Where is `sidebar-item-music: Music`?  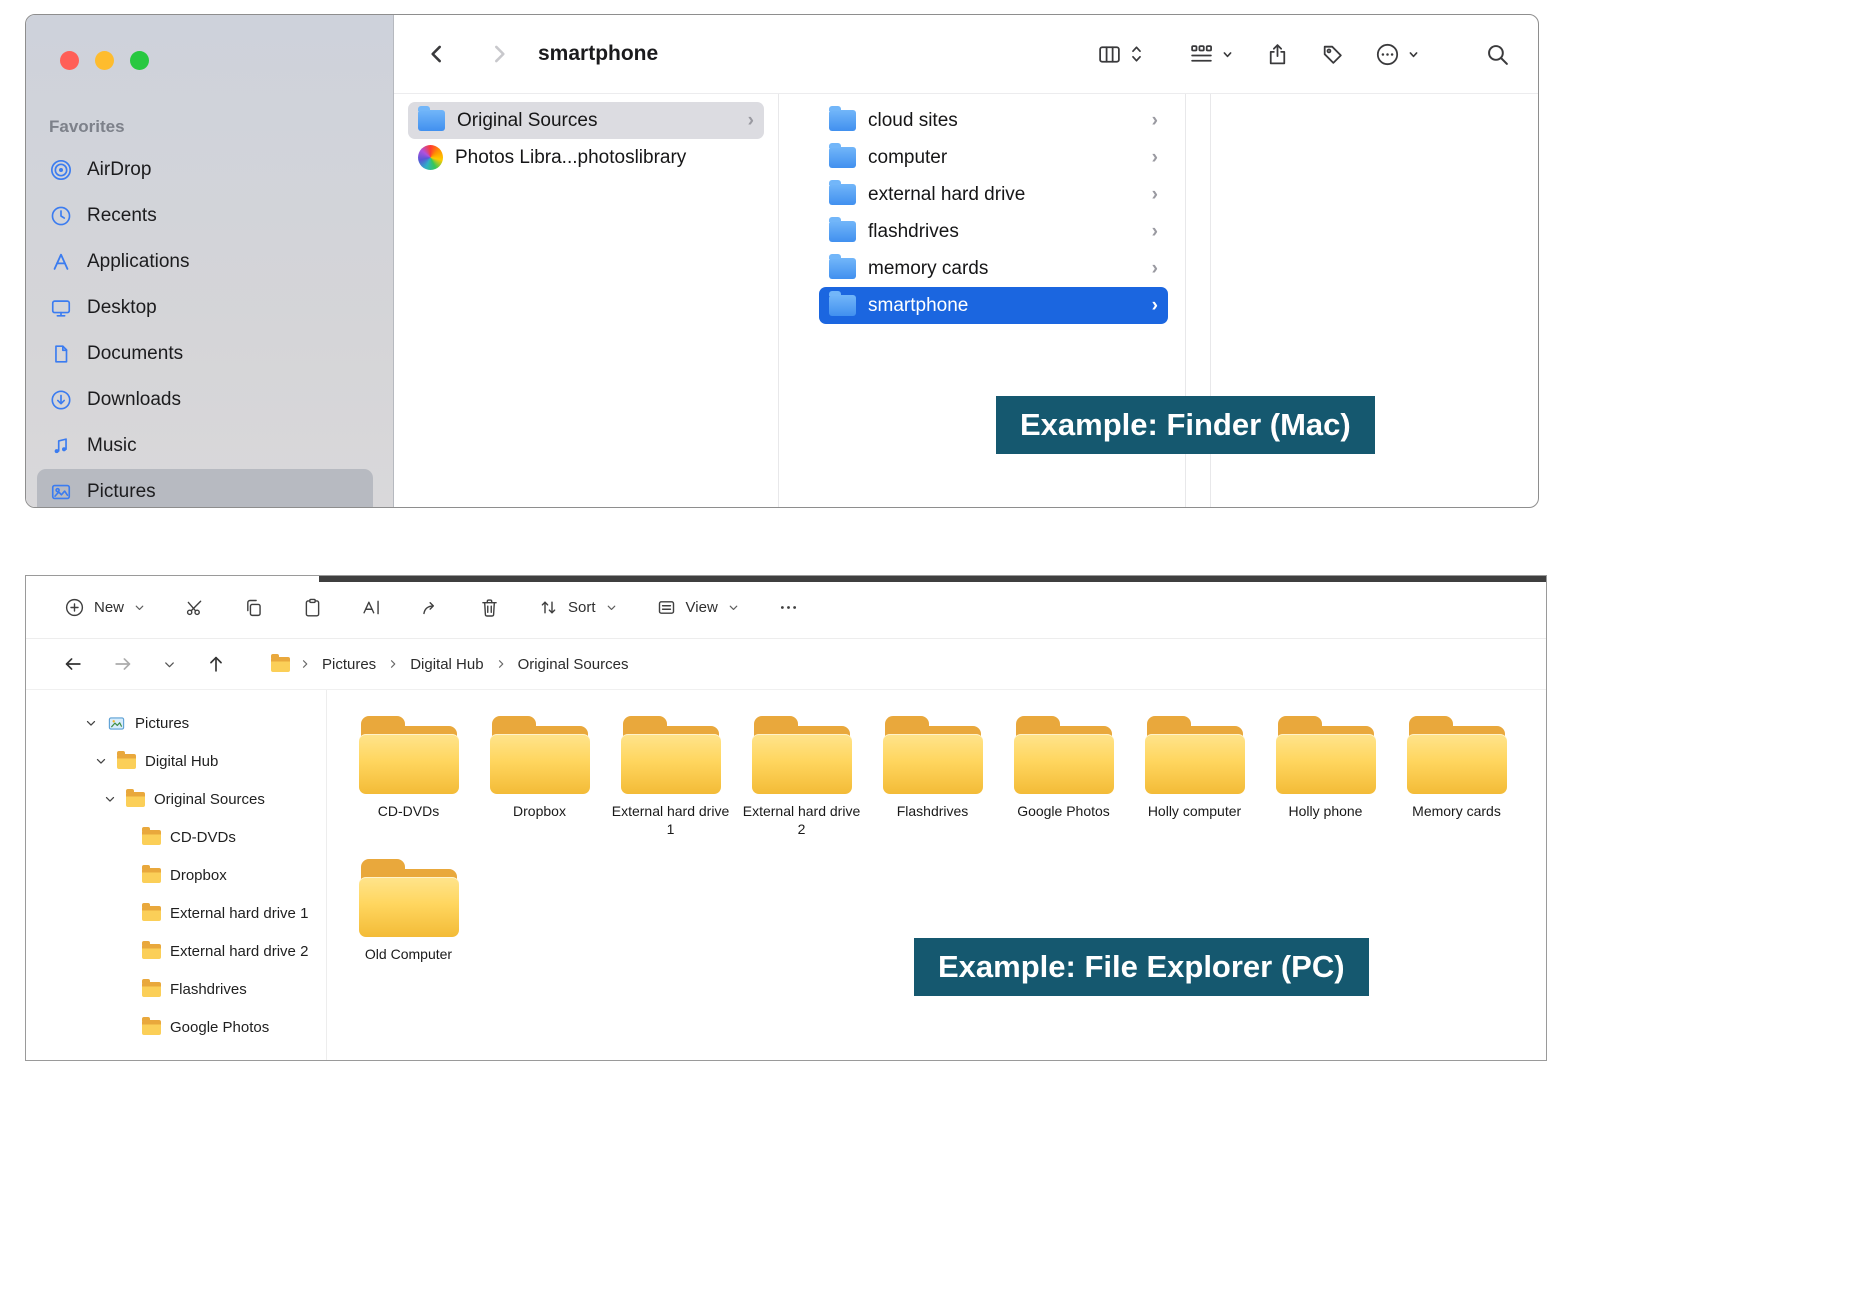 sidebar-item-music: Music is located at coordinates (209, 446).